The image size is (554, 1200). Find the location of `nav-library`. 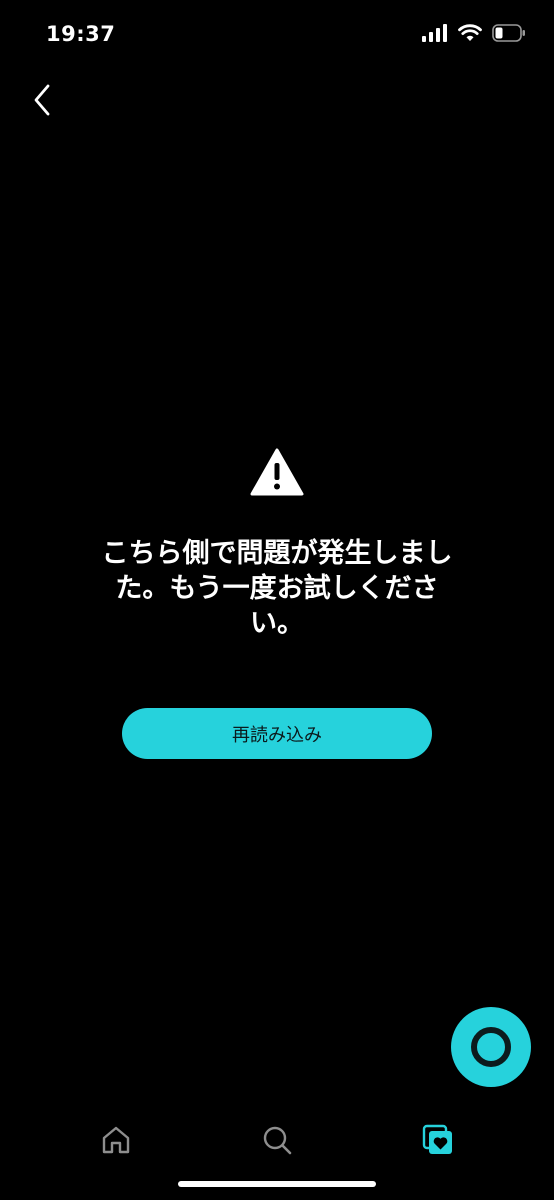

nav-library is located at coordinates (438, 1142).